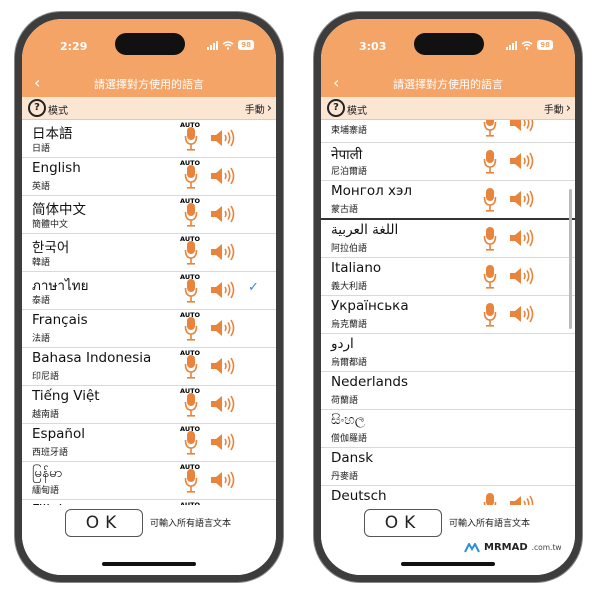 Image resolution: width=600 pixels, height=596 pixels. What do you see at coordinates (345, 401) in the screenshot?
I see `language-chinese-name: 荷蘭語` at bounding box center [345, 401].